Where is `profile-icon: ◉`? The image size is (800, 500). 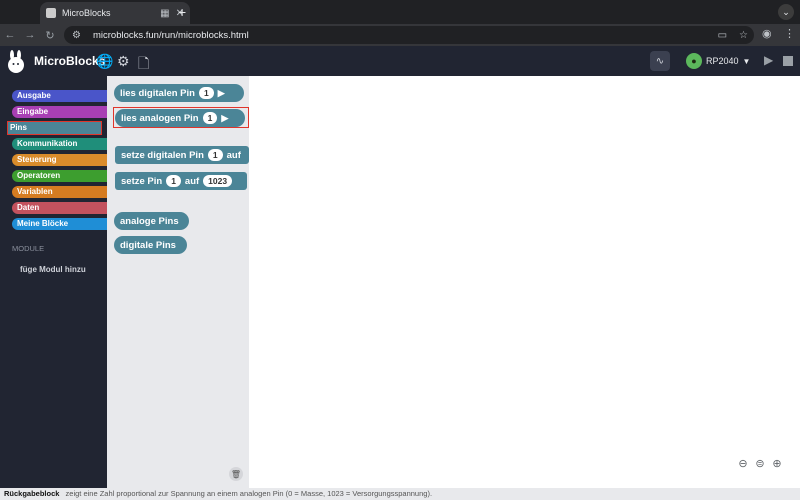 profile-icon: ◉ is located at coordinates (767, 33).